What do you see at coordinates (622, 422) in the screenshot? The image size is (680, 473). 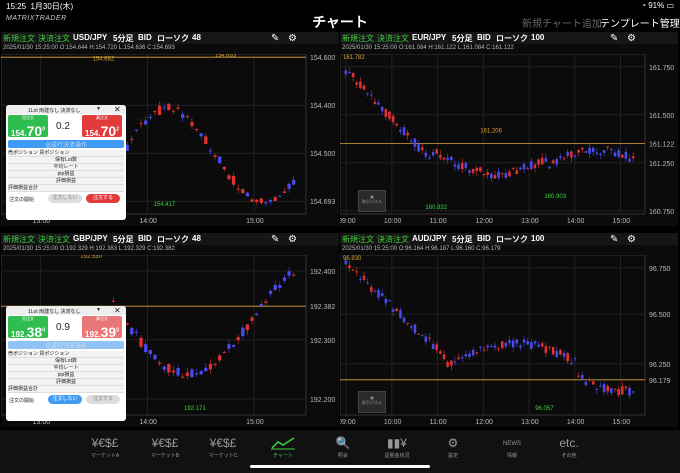 I see `x-tick-label: 15:00` at bounding box center [622, 422].